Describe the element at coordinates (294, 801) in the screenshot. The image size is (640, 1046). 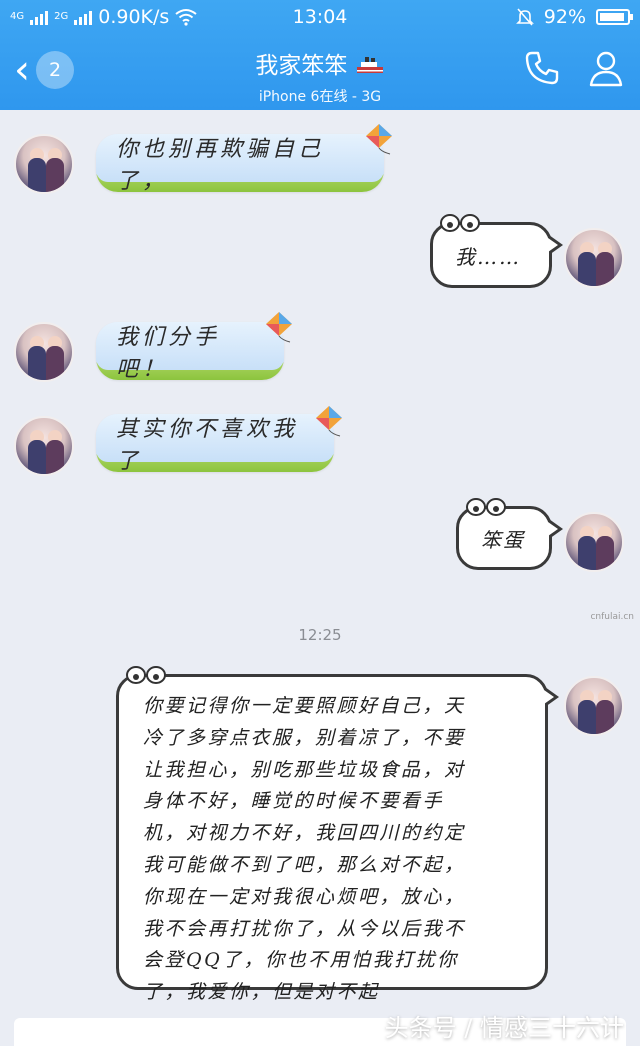
I see `message-line: 身体不好，睡觉的时候不要看手` at that location.